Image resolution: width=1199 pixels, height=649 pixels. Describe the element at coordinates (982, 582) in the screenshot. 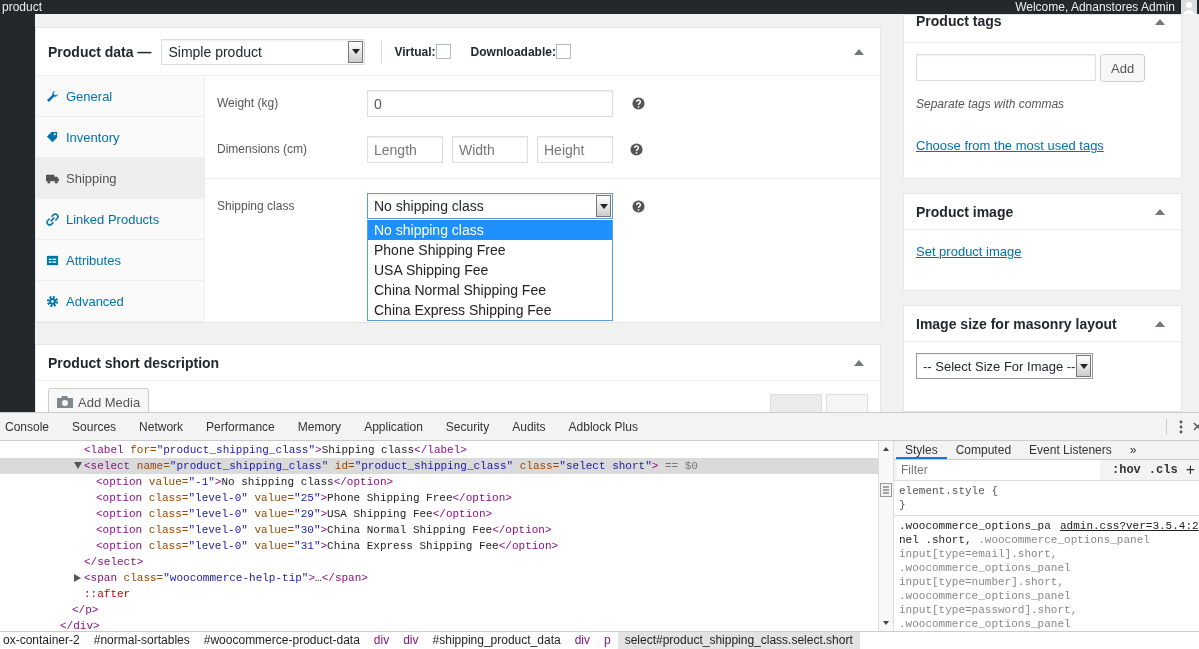

I see `selector-line: input[type=number].short,` at that location.